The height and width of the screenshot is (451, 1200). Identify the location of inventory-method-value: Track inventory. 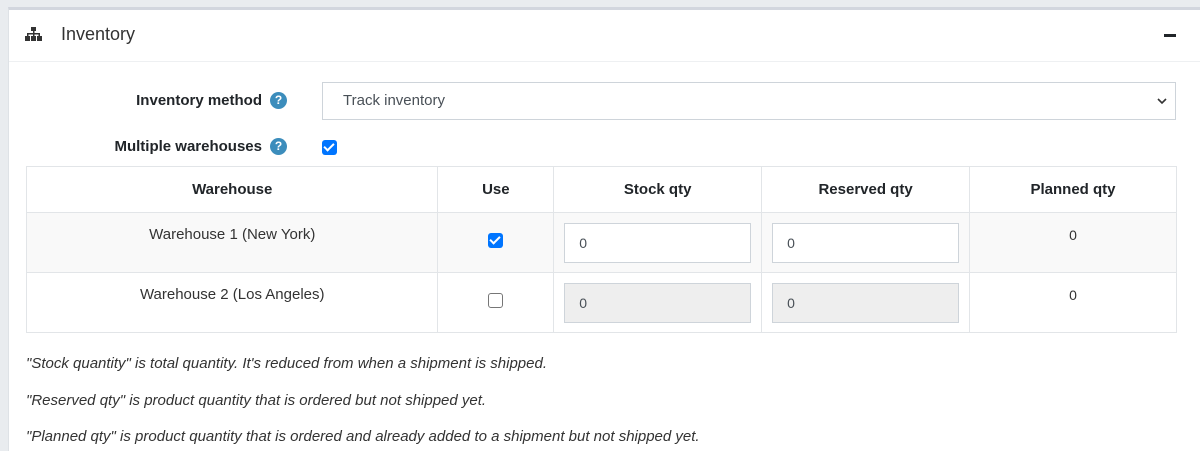
(394, 100).